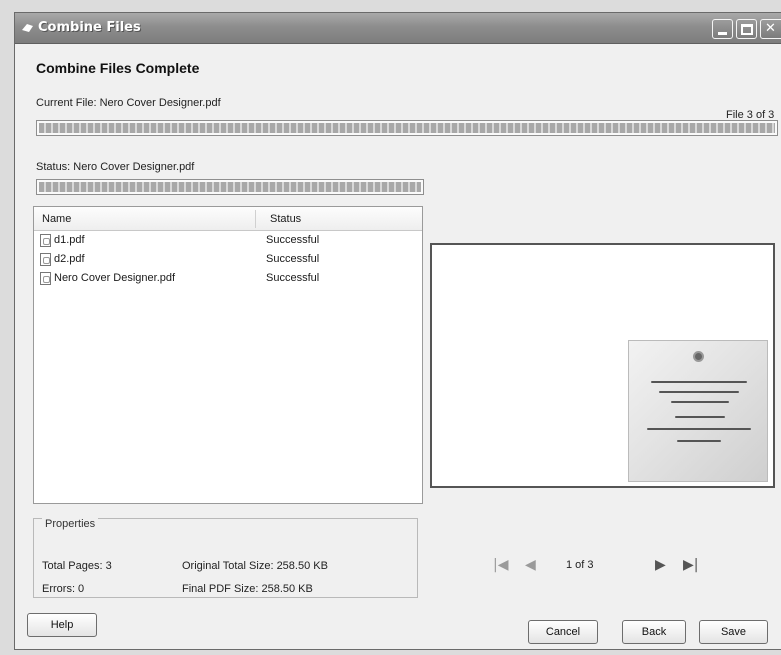  What do you see at coordinates (398, 28) in the screenshot?
I see `title-bar: Combine Files ✕` at bounding box center [398, 28].